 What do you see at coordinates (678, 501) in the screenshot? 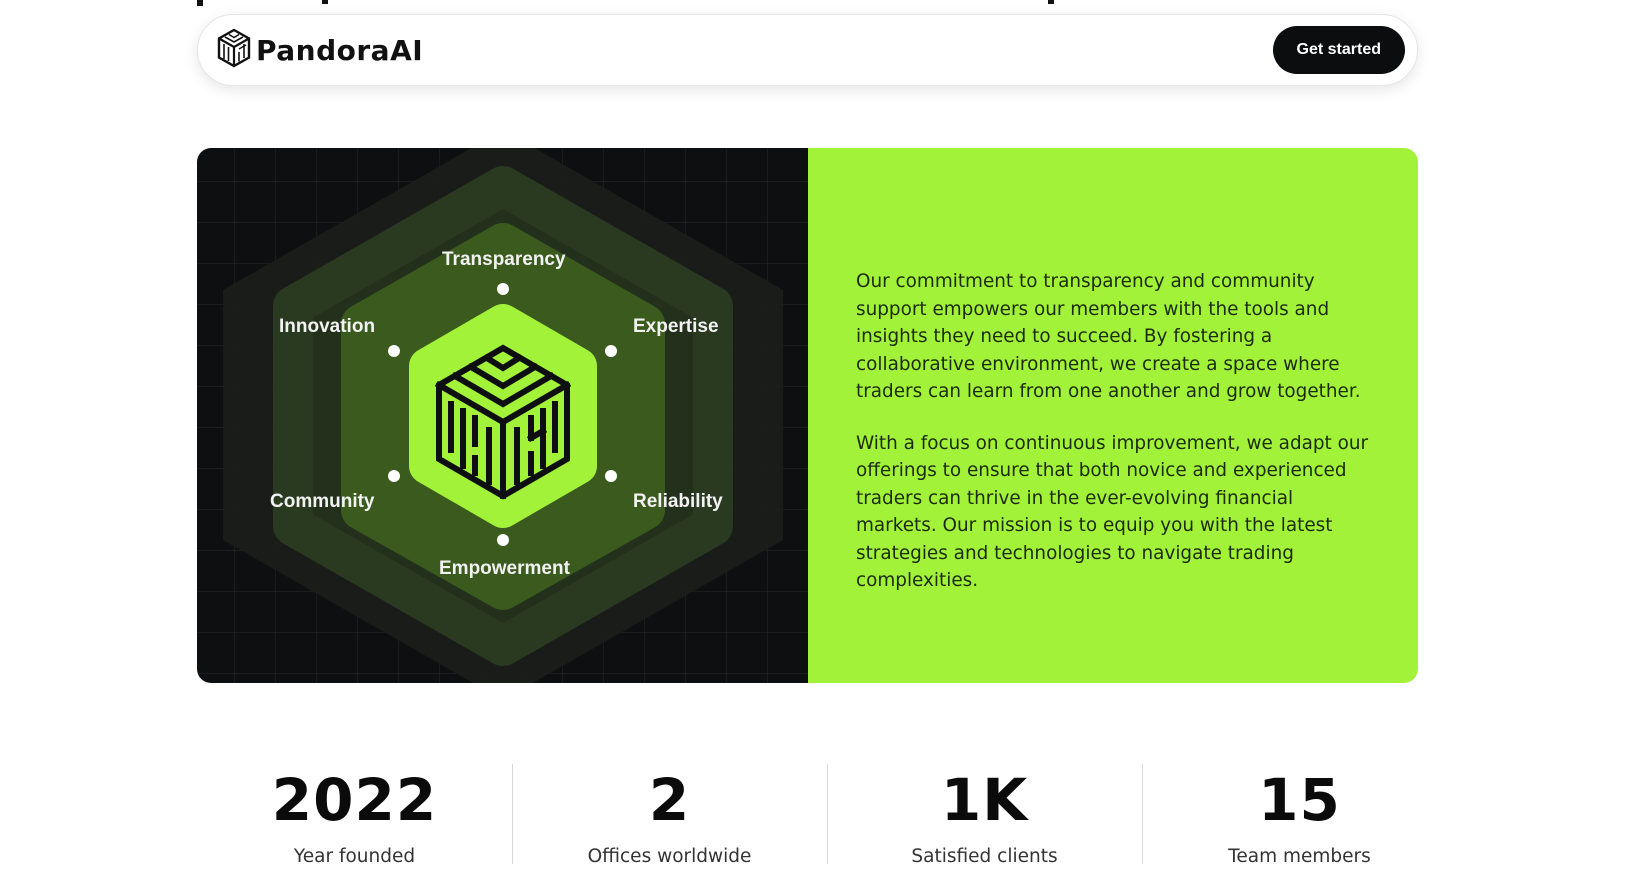
I see `value-label-reliability: Reliability` at bounding box center [678, 501].